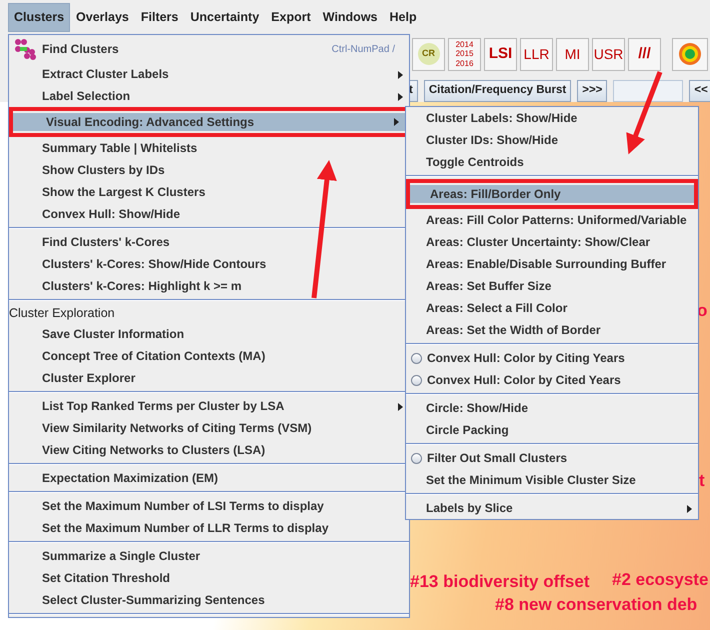 The height and width of the screenshot is (630, 710). I want to click on menu-item: Expectation Maximization (EM), so click(209, 478).